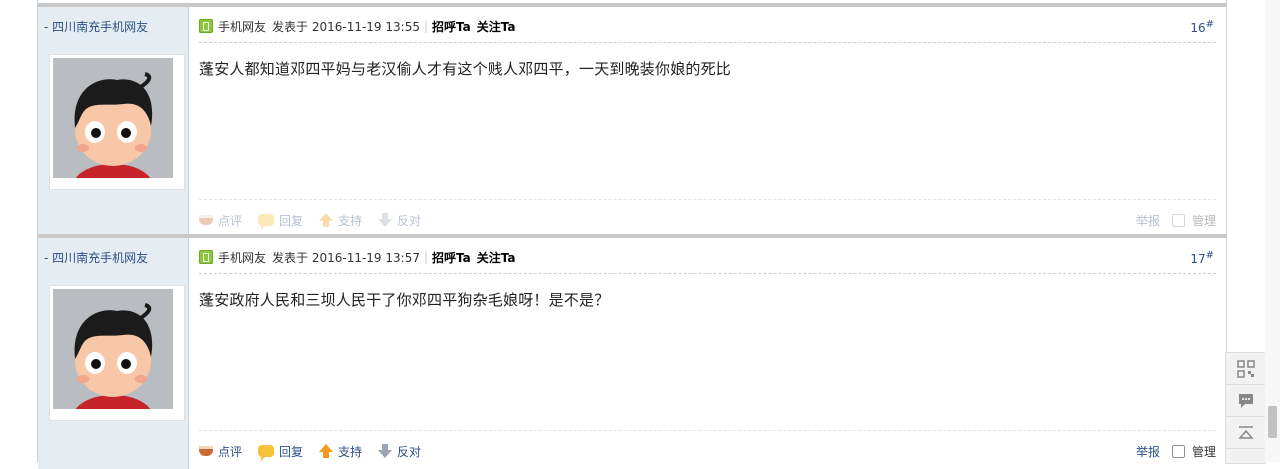 This screenshot has height=469, width=1280. I want to click on comment-float-button, so click(1246, 401).